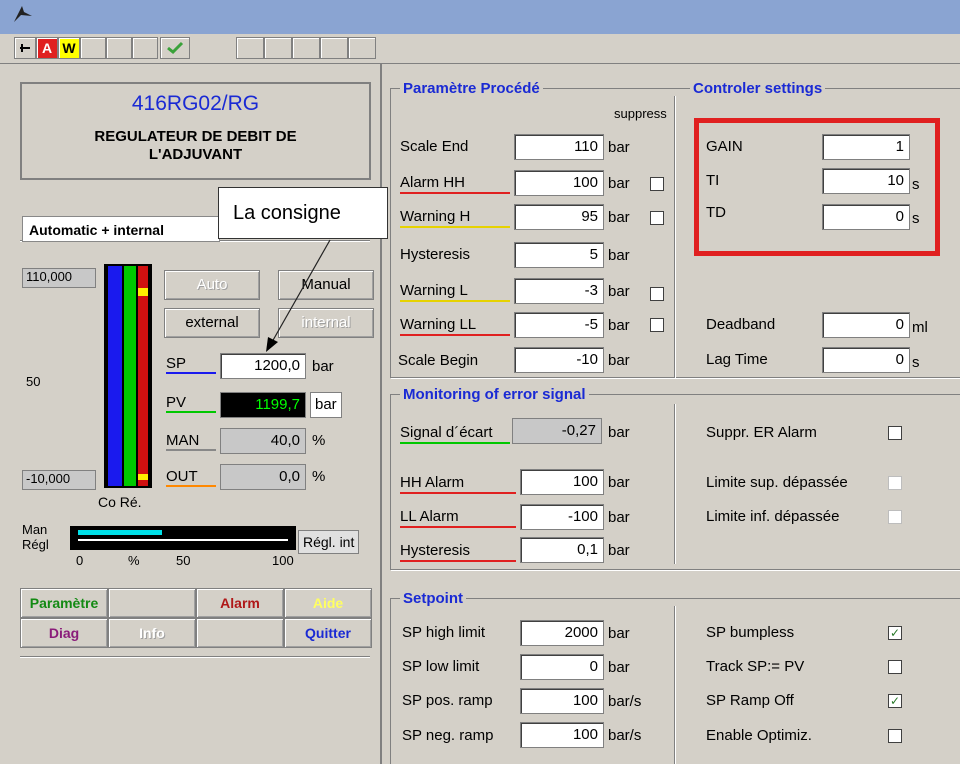  Describe the element at coordinates (777, 482) in the screenshot. I see `limite-sup-label: Limite sup. dépassée` at that location.